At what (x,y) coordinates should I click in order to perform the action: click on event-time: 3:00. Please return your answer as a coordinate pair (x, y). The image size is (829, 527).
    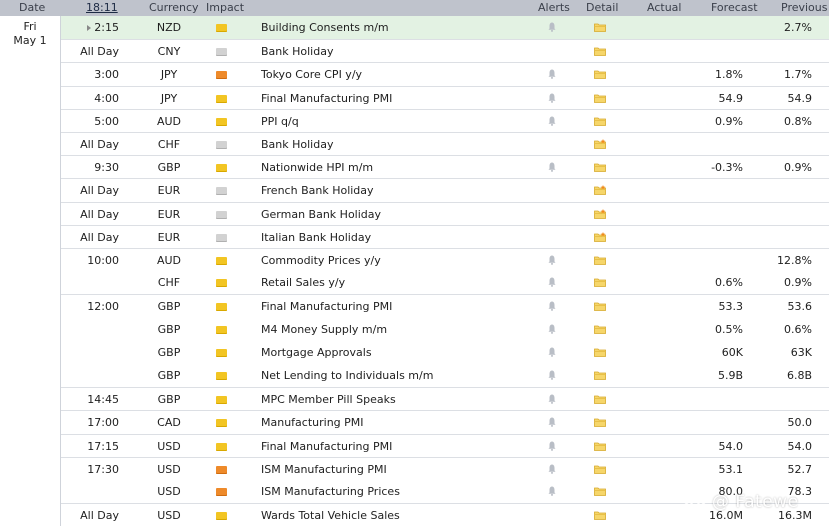
    Looking at the image, I should click on (106, 75).